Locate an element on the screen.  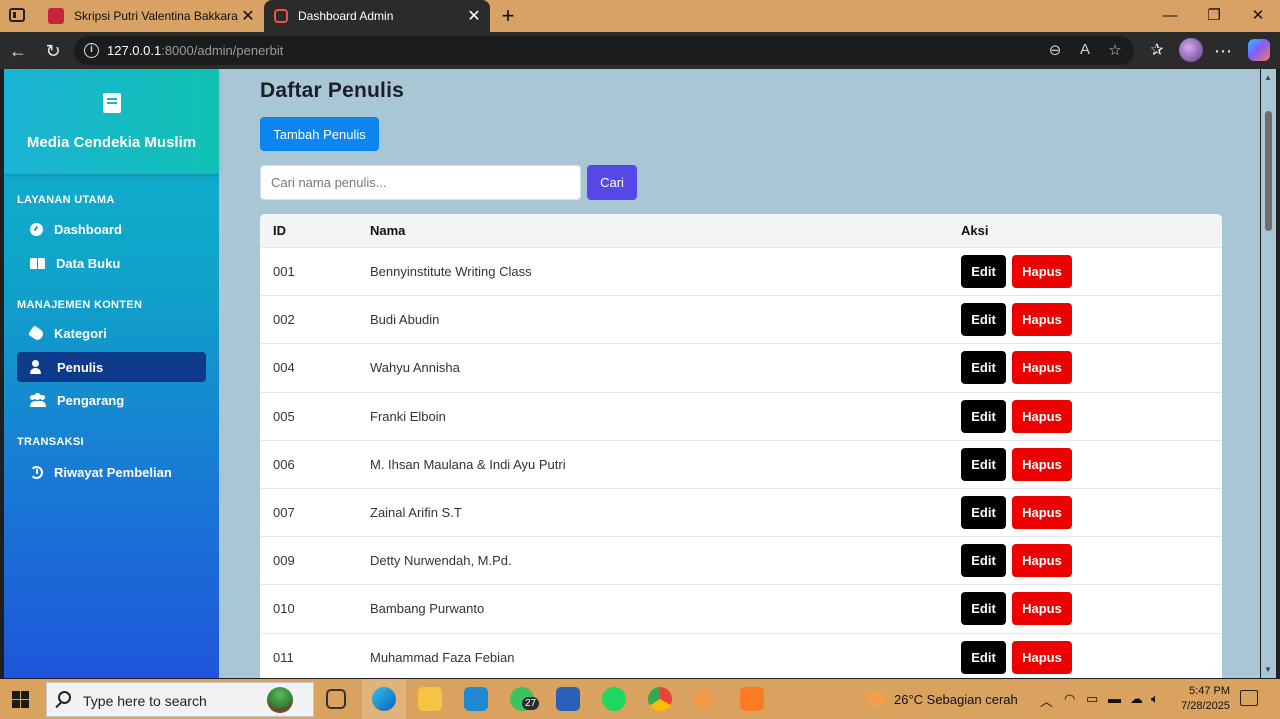
word-icon is located at coordinates (568, 699).